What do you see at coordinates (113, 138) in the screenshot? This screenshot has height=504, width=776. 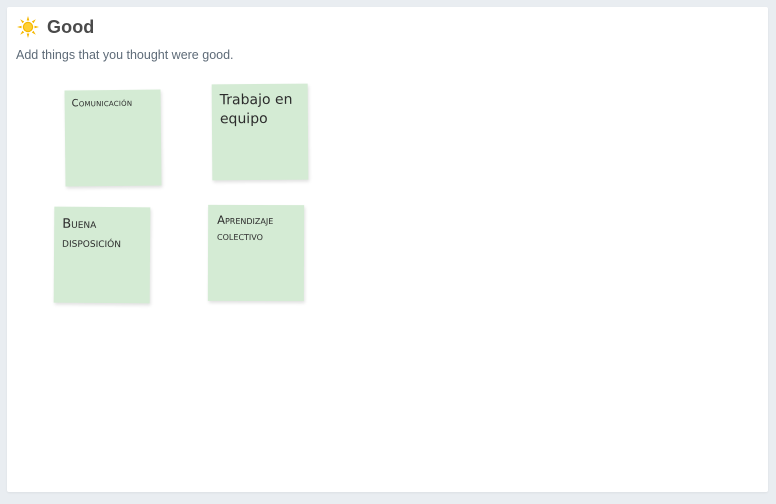 I see `sticky-note: Comunicación` at bounding box center [113, 138].